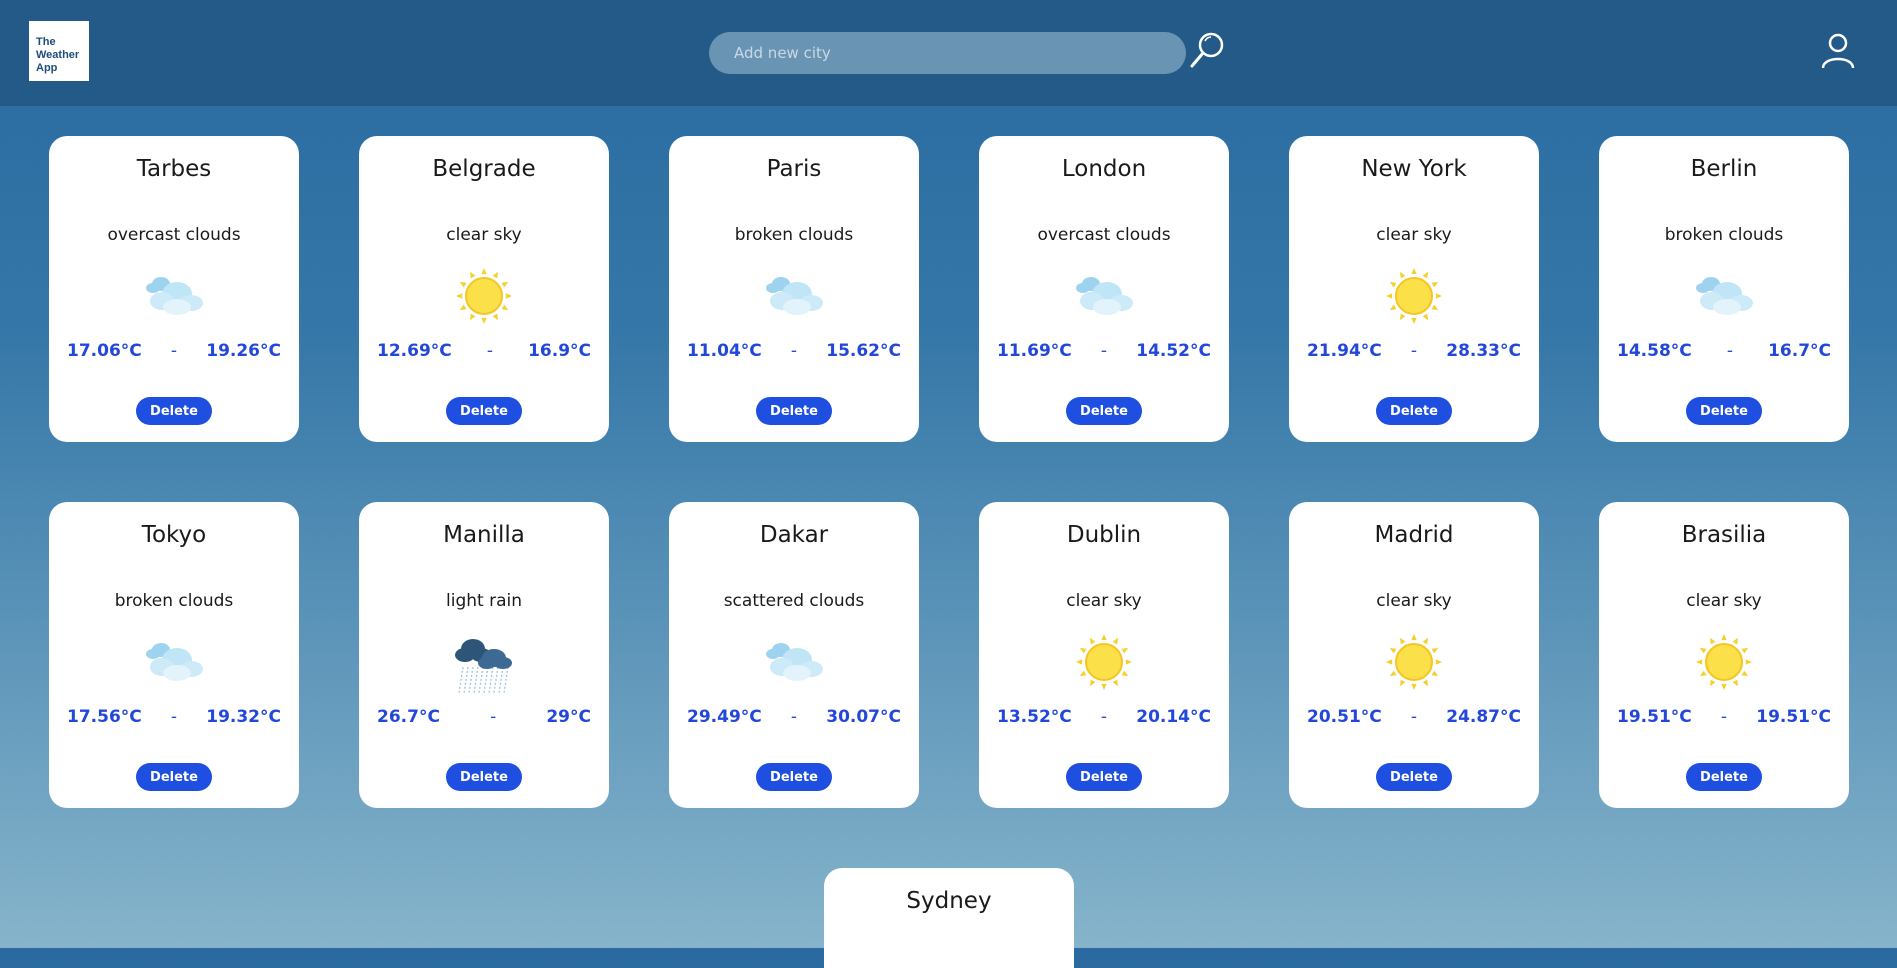 The width and height of the screenshot is (1897, 968). I want to click on temp-min: 14.58°C, so click(1654, 351).